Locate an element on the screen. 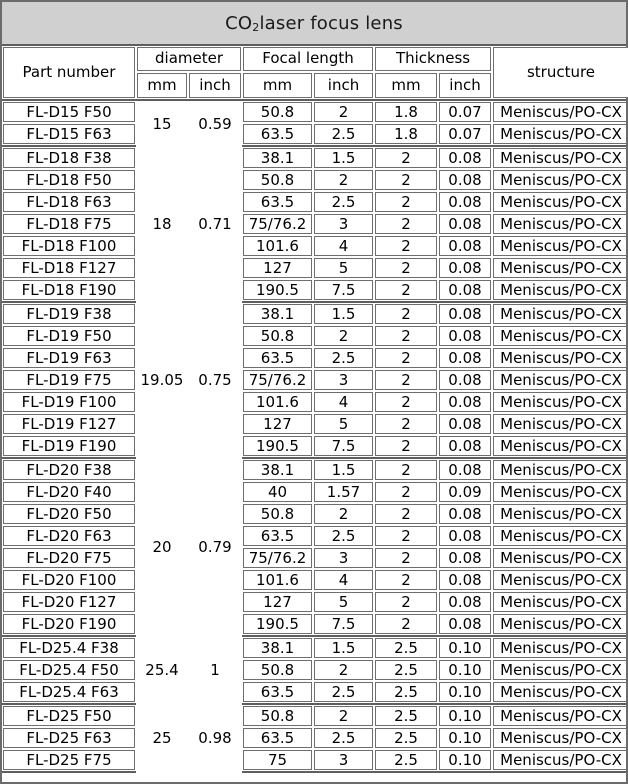  part-number-cell: FL-D20 F38 is located at coordinates (69, 469).